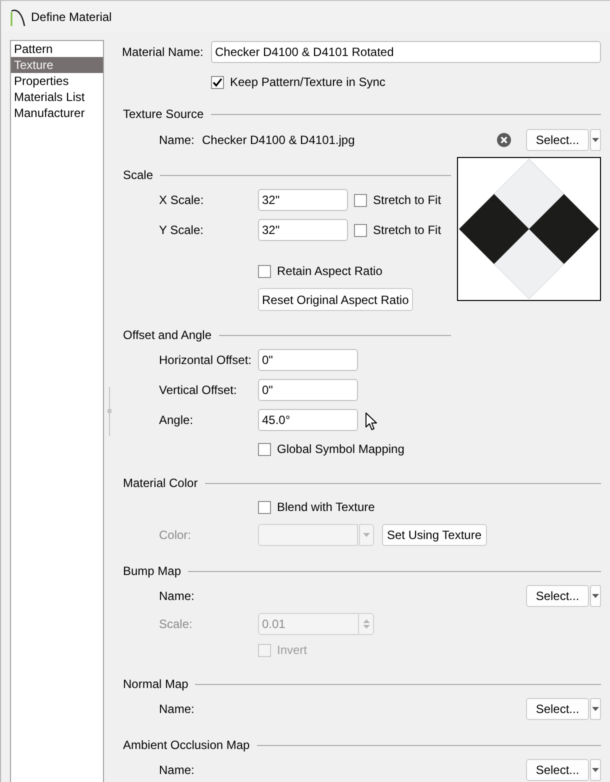  Describe the element at coordinates (406, 52) in the screenshot. I see `material-name-field: Checker D4100 & D4101 Rotated` at that location.